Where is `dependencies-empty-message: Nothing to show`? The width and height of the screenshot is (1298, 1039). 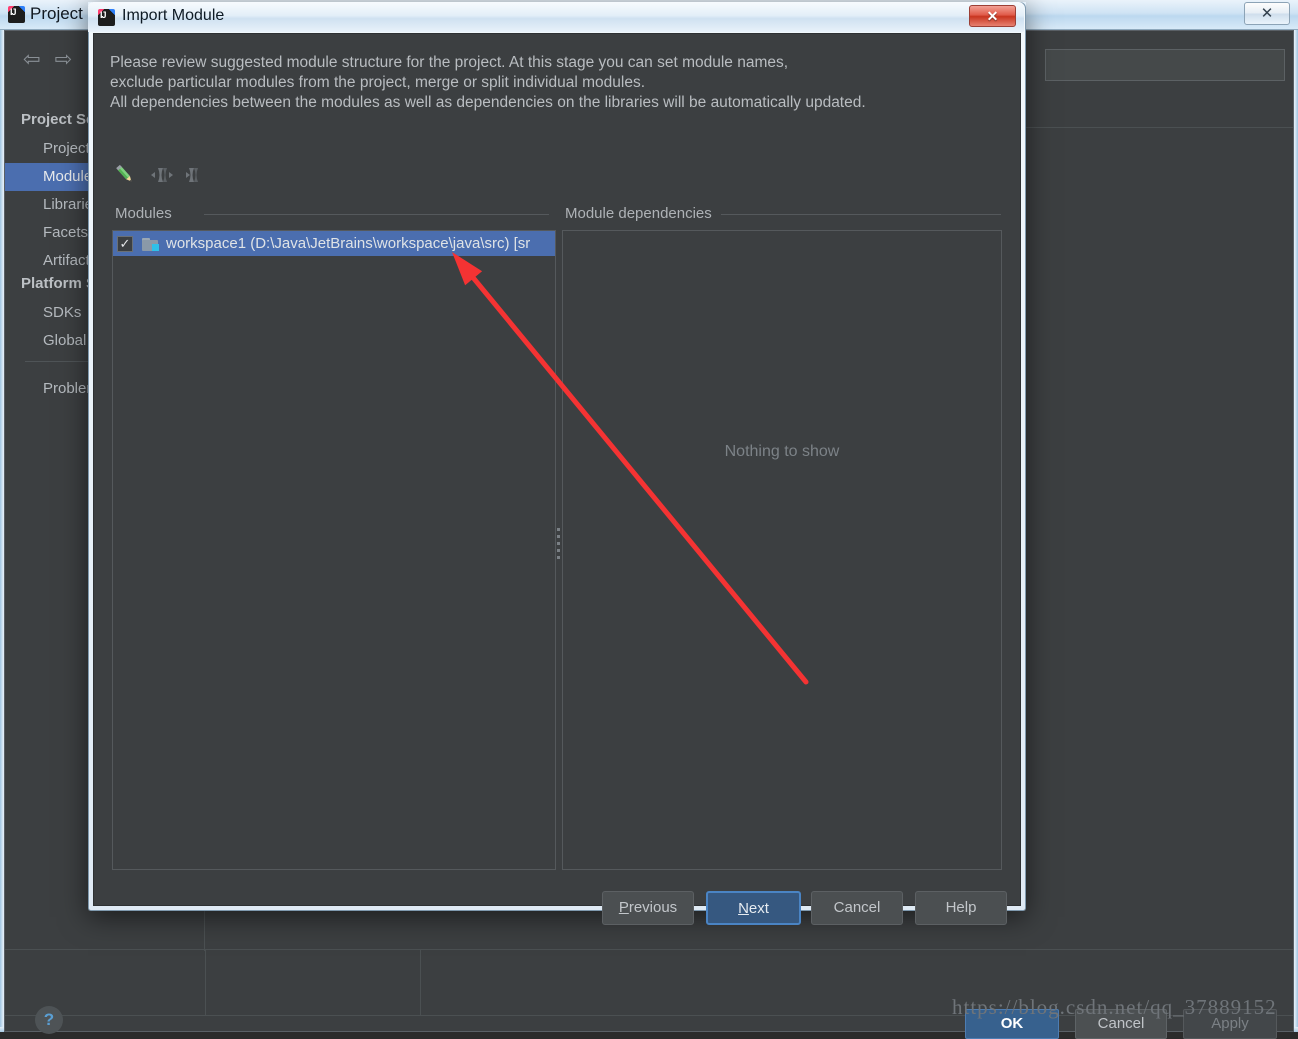 dependencies-empty-message: Nothing to show is located at coordinates (782, 451).